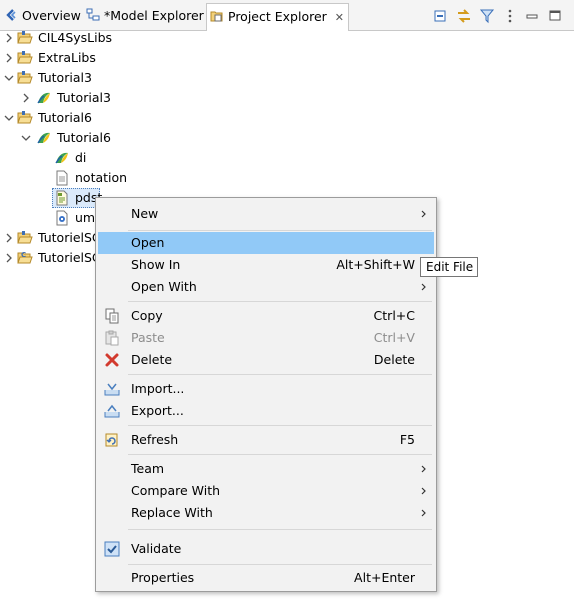  What do you see at coordinates (65, 117) in the screenshot?
I see `tree-item-label: Tutorial6` at bounding box center [65, 117].